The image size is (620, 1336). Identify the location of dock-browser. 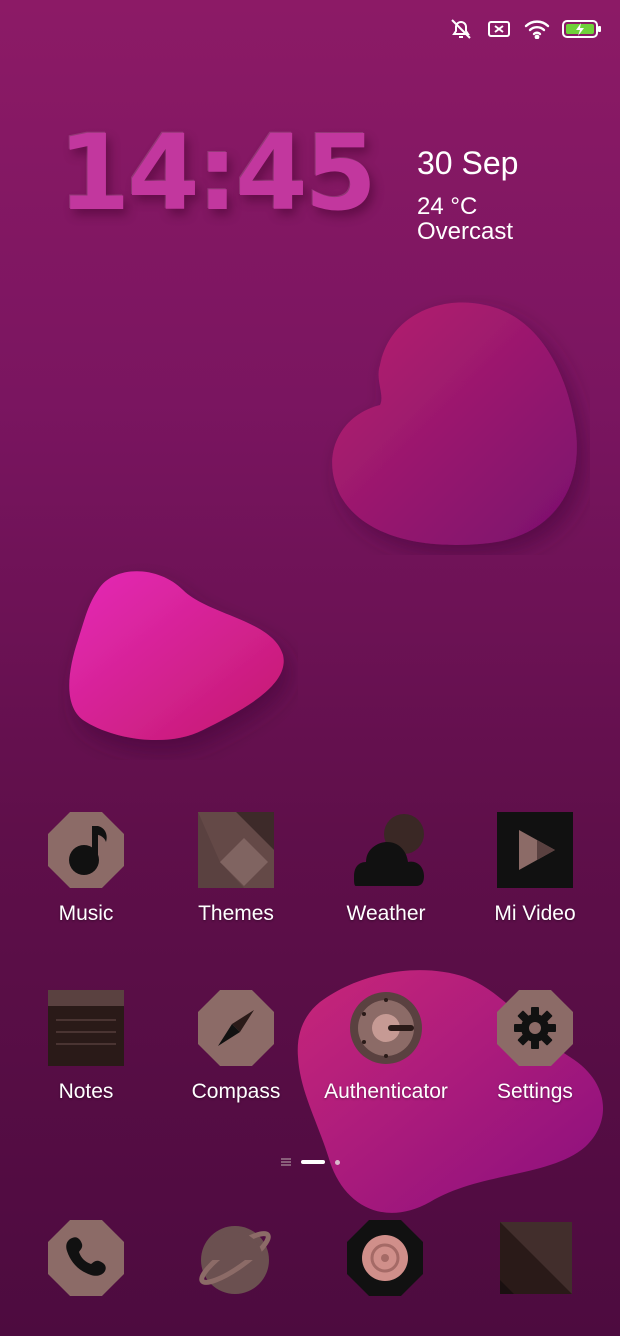
(235, 1258).